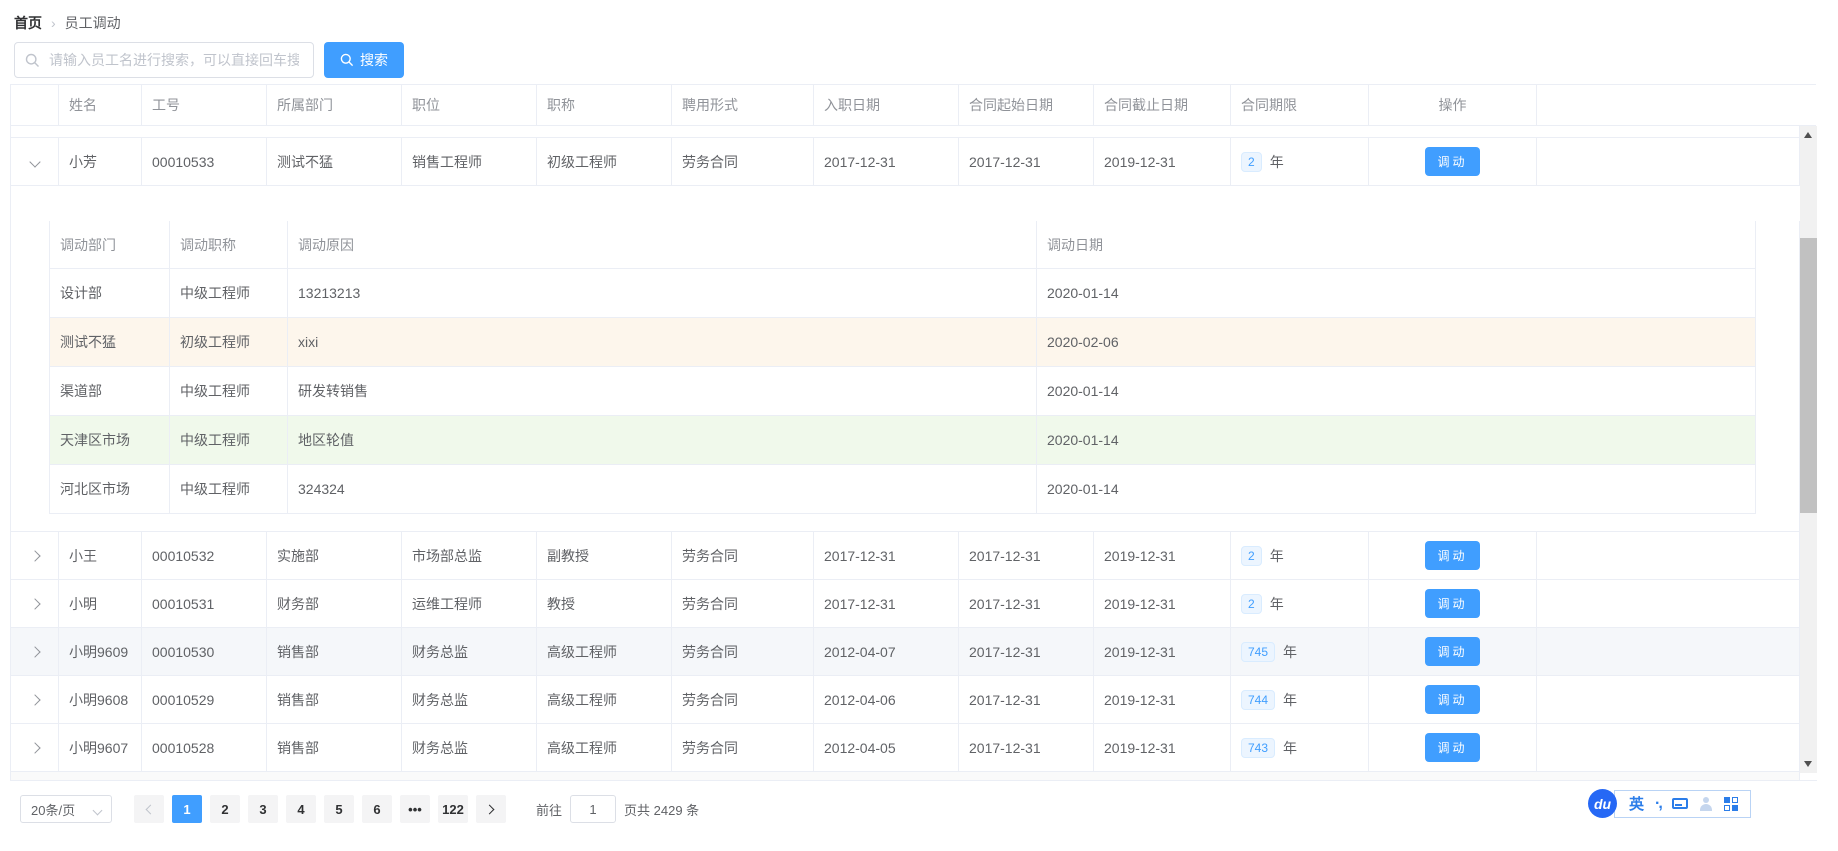 The width and height of the screenshot is (1838, 851). What do you see at coordinates (662, 440) in the screenshot?
I see `subcell-reason: 地区轮值` at bounding box center [662, 440].